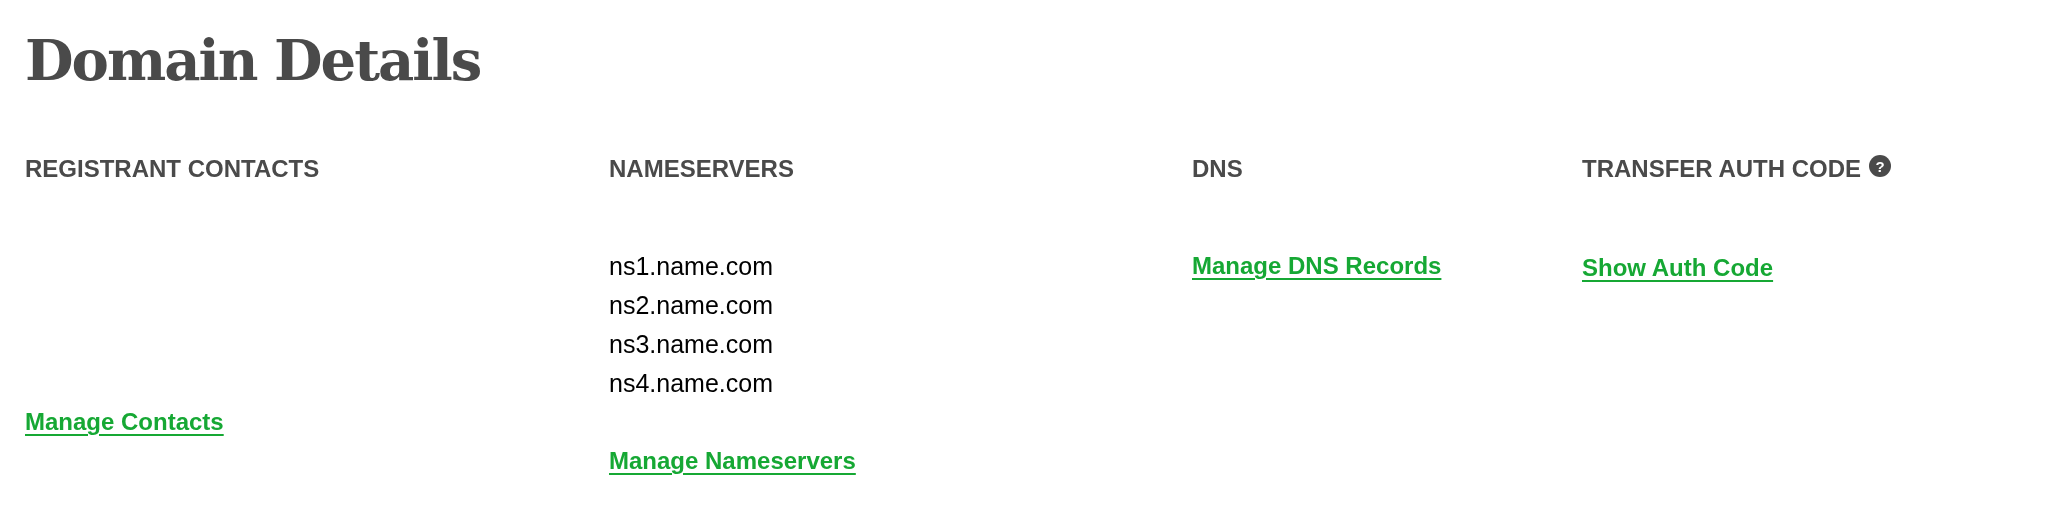 The image size is (2048, 521). I want to click on manage-link: Manage Contacts, so click(124, 422).